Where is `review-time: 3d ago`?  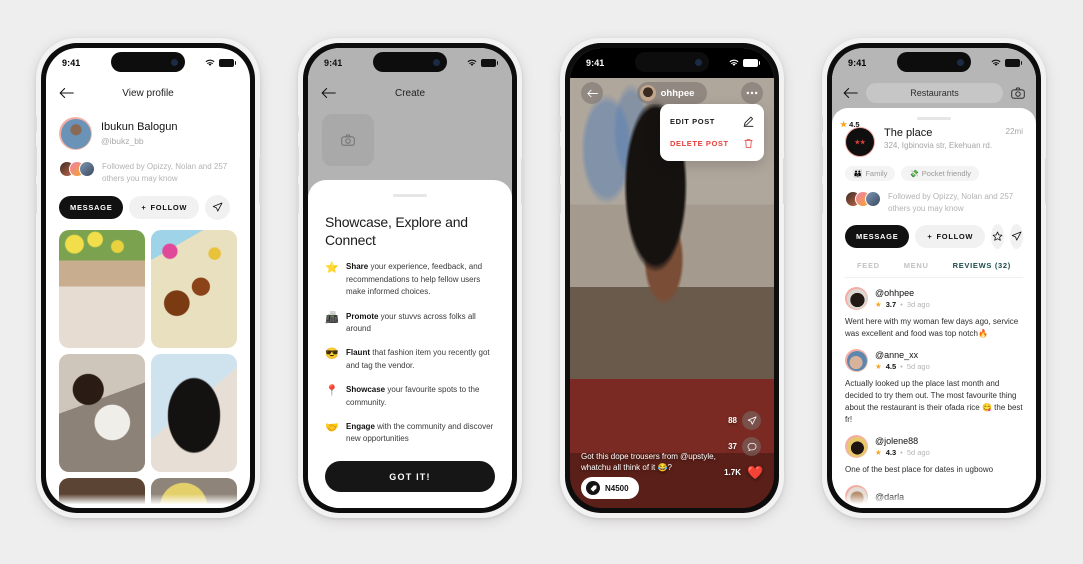 review-time: 3d ago is located at coordinates (918, 305).